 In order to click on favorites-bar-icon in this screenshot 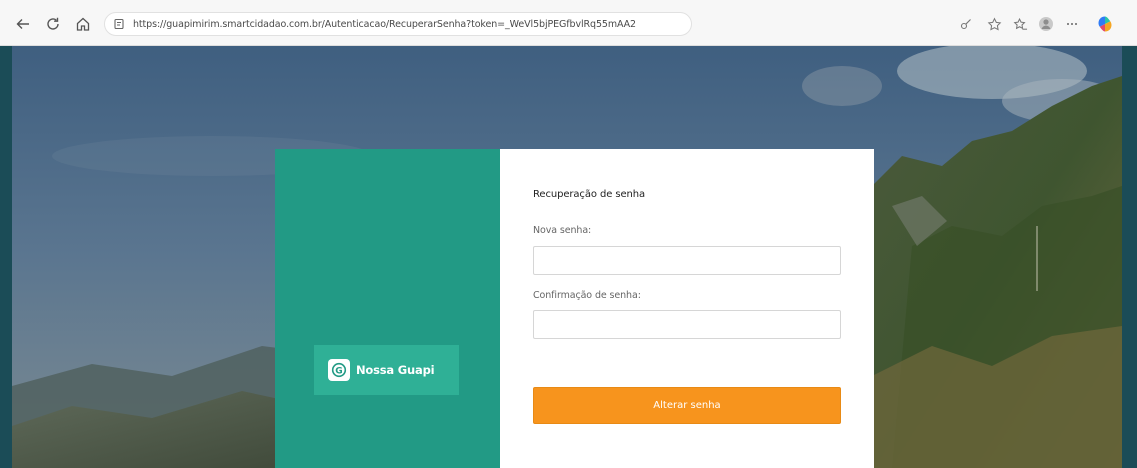, I will do `click(1020, 24)`.